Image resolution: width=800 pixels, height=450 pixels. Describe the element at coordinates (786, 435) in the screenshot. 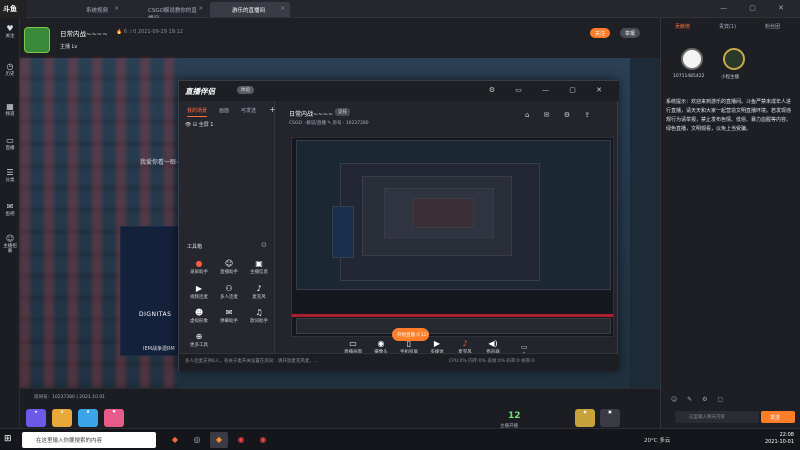

I see `time: 22:08` at that location.